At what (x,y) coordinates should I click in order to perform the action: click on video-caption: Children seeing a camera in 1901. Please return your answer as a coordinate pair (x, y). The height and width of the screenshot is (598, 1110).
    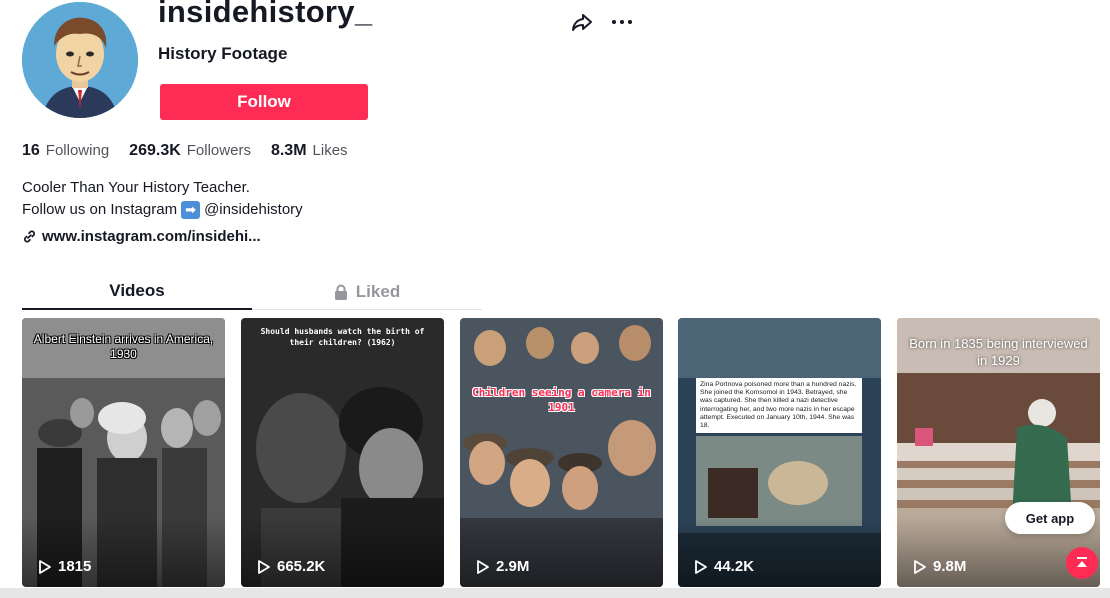
    Looking at the image, I should click on (561, 400).